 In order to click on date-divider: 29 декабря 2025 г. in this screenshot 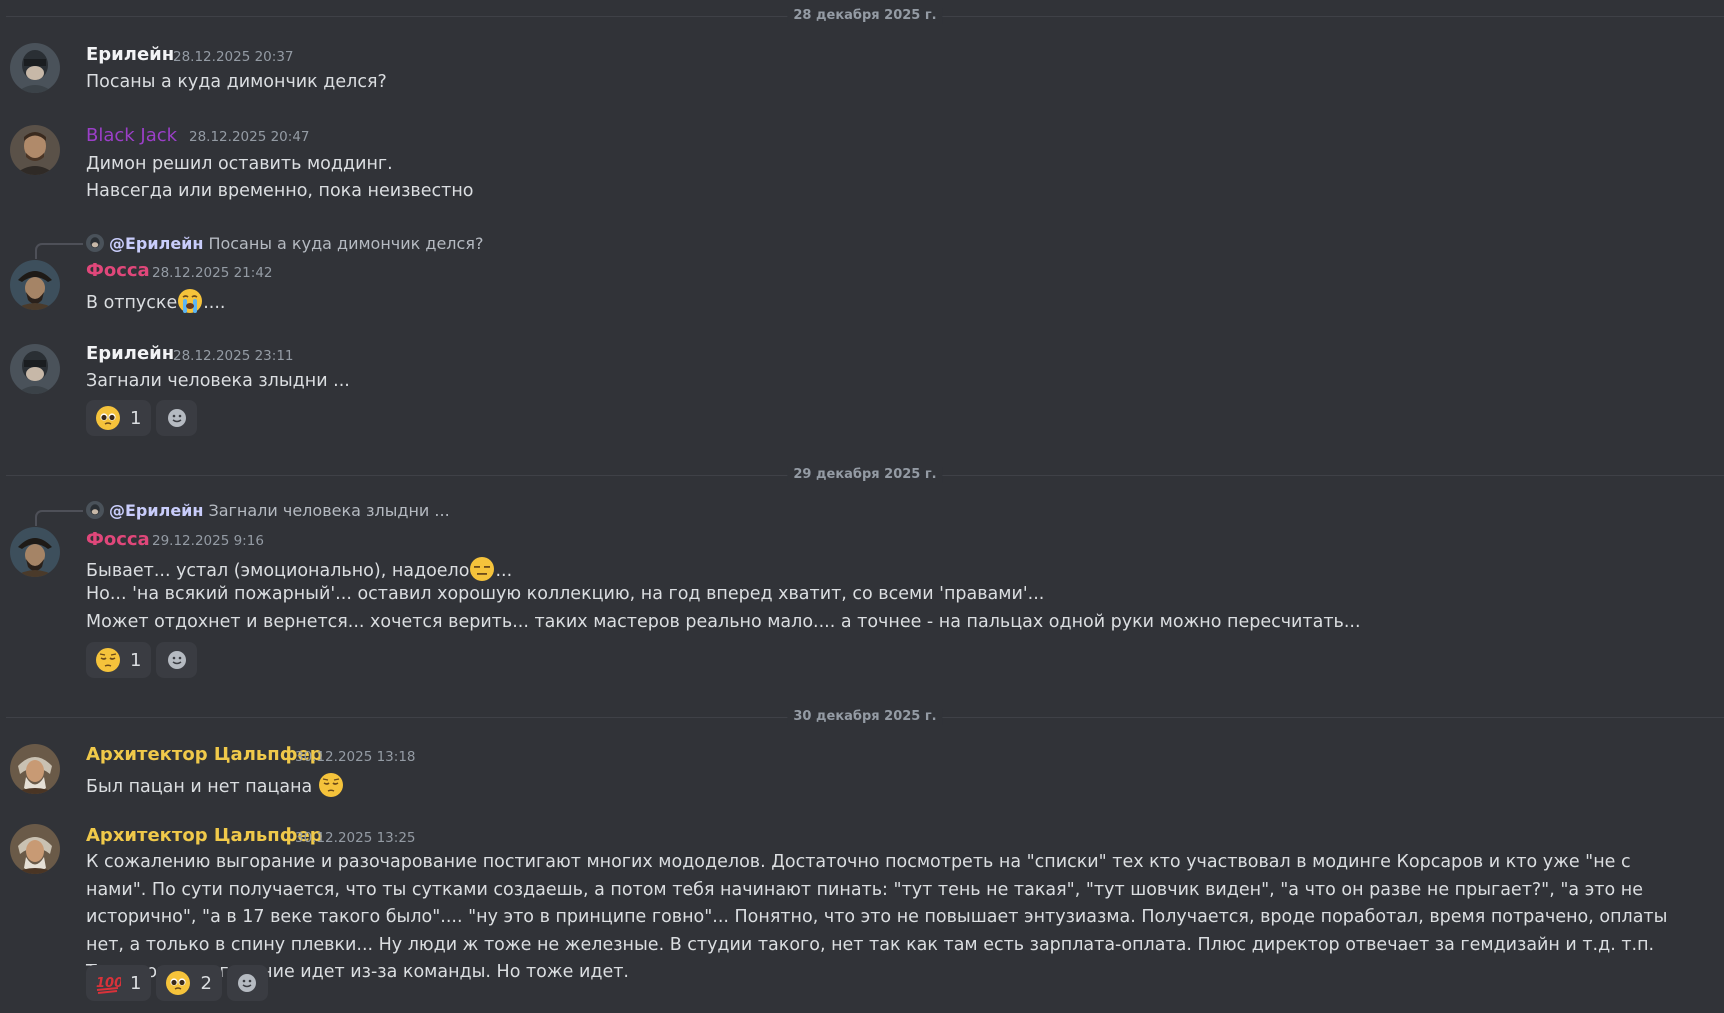, I will do `click(865, 475)`.